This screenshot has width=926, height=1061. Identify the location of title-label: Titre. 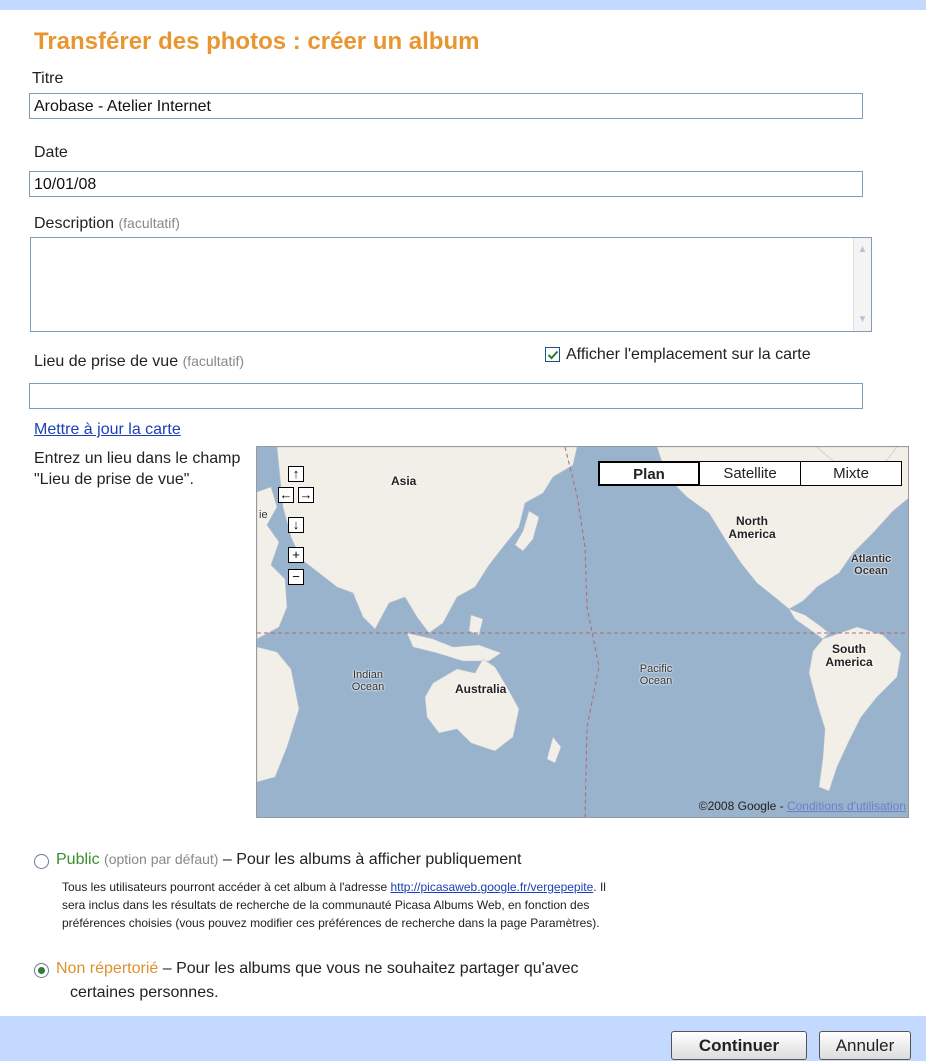
(48, 78).